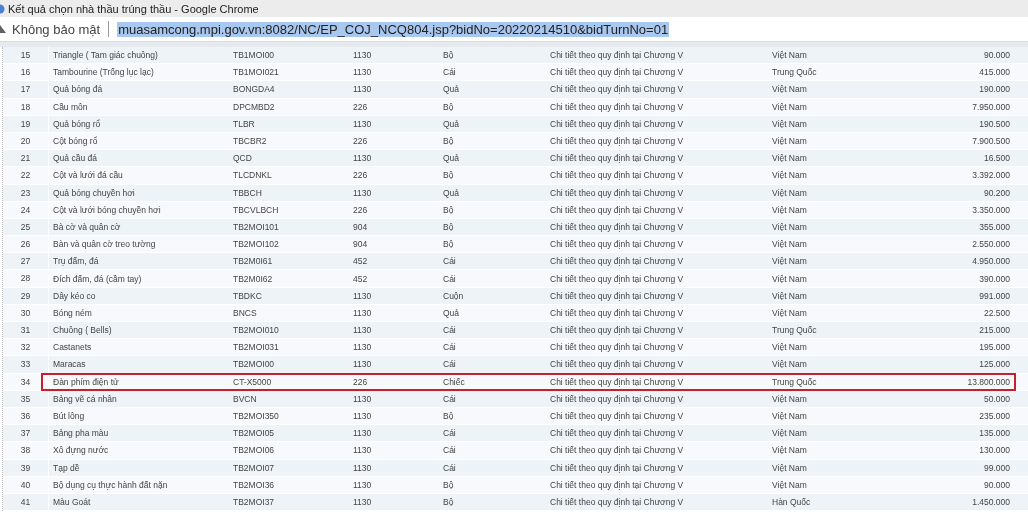  I want to click on table-cell: 18, so click(26, 106).